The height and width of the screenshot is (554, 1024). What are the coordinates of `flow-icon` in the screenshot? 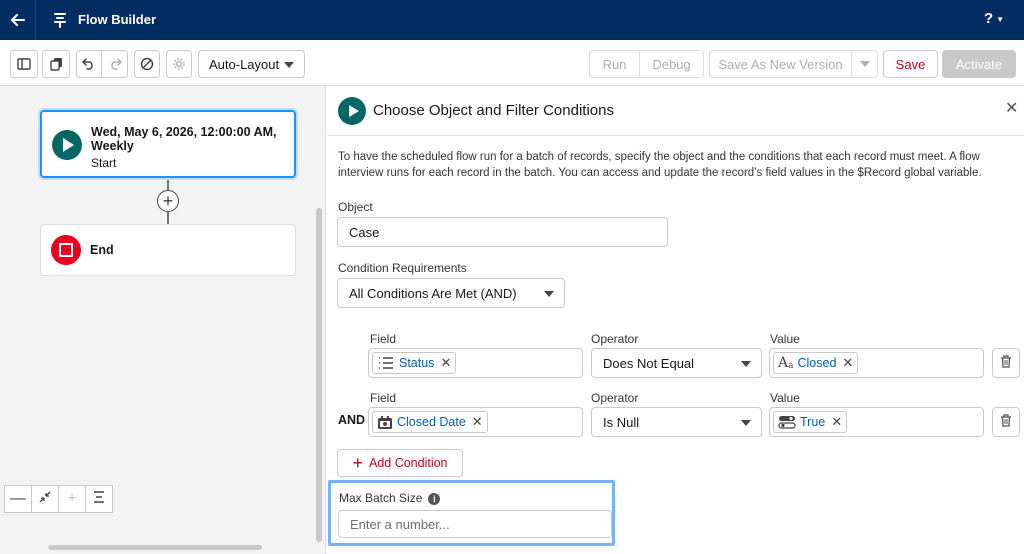 It's located at (60, 21).